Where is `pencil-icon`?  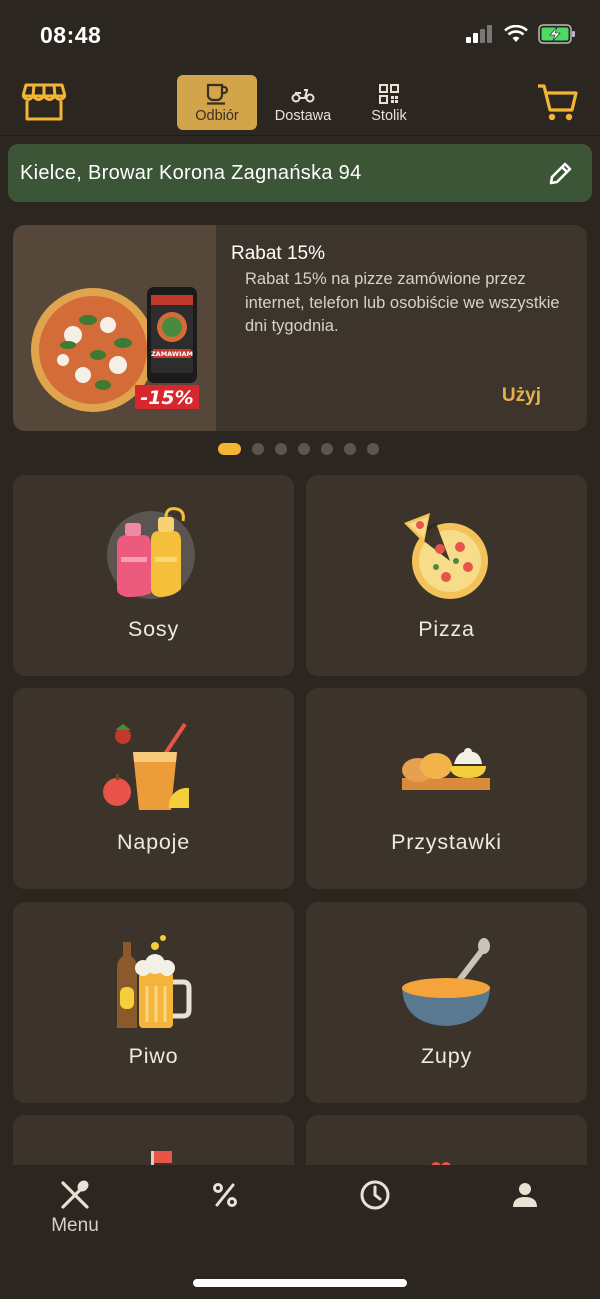 pencil-icon is located at coordinates (560, 173).